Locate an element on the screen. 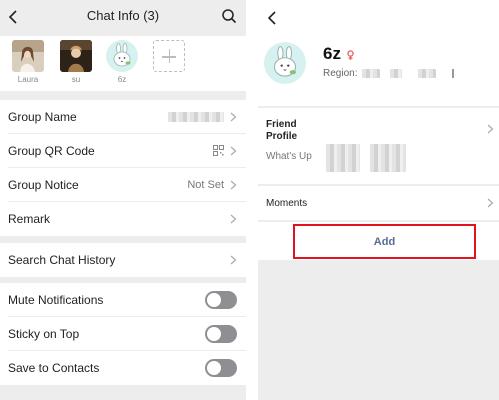  sticky-on-top-toggle is located at coordinates (221, 334).